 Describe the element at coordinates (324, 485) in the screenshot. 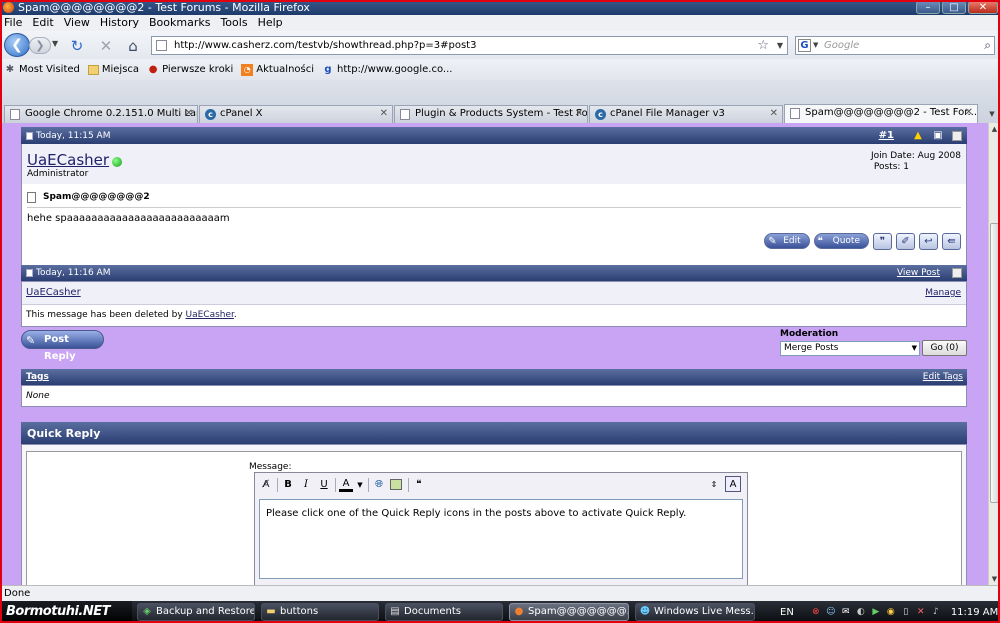

I see `underline-button: U` at that location.